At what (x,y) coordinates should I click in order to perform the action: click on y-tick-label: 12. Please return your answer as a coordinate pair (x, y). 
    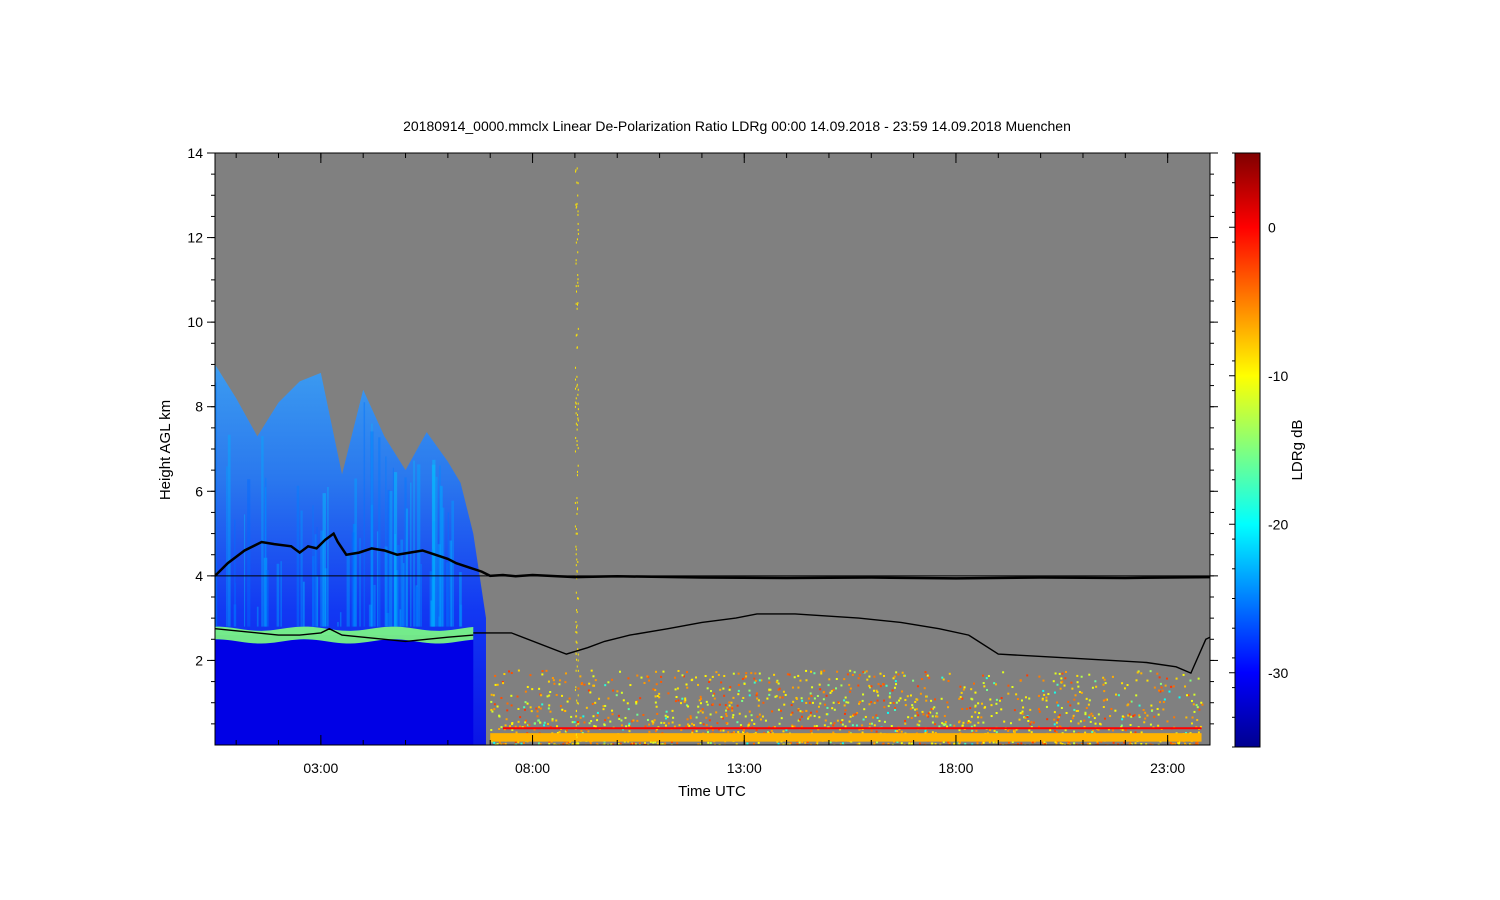
    Looking at the image, I should click on (195, 238).